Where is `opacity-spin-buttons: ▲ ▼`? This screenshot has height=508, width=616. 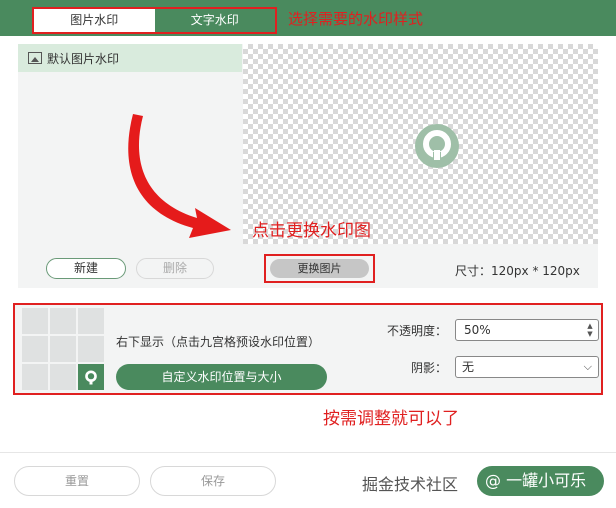 opacity-spin-buttons: ▲ ▼ is located at coordinates (590, 330).